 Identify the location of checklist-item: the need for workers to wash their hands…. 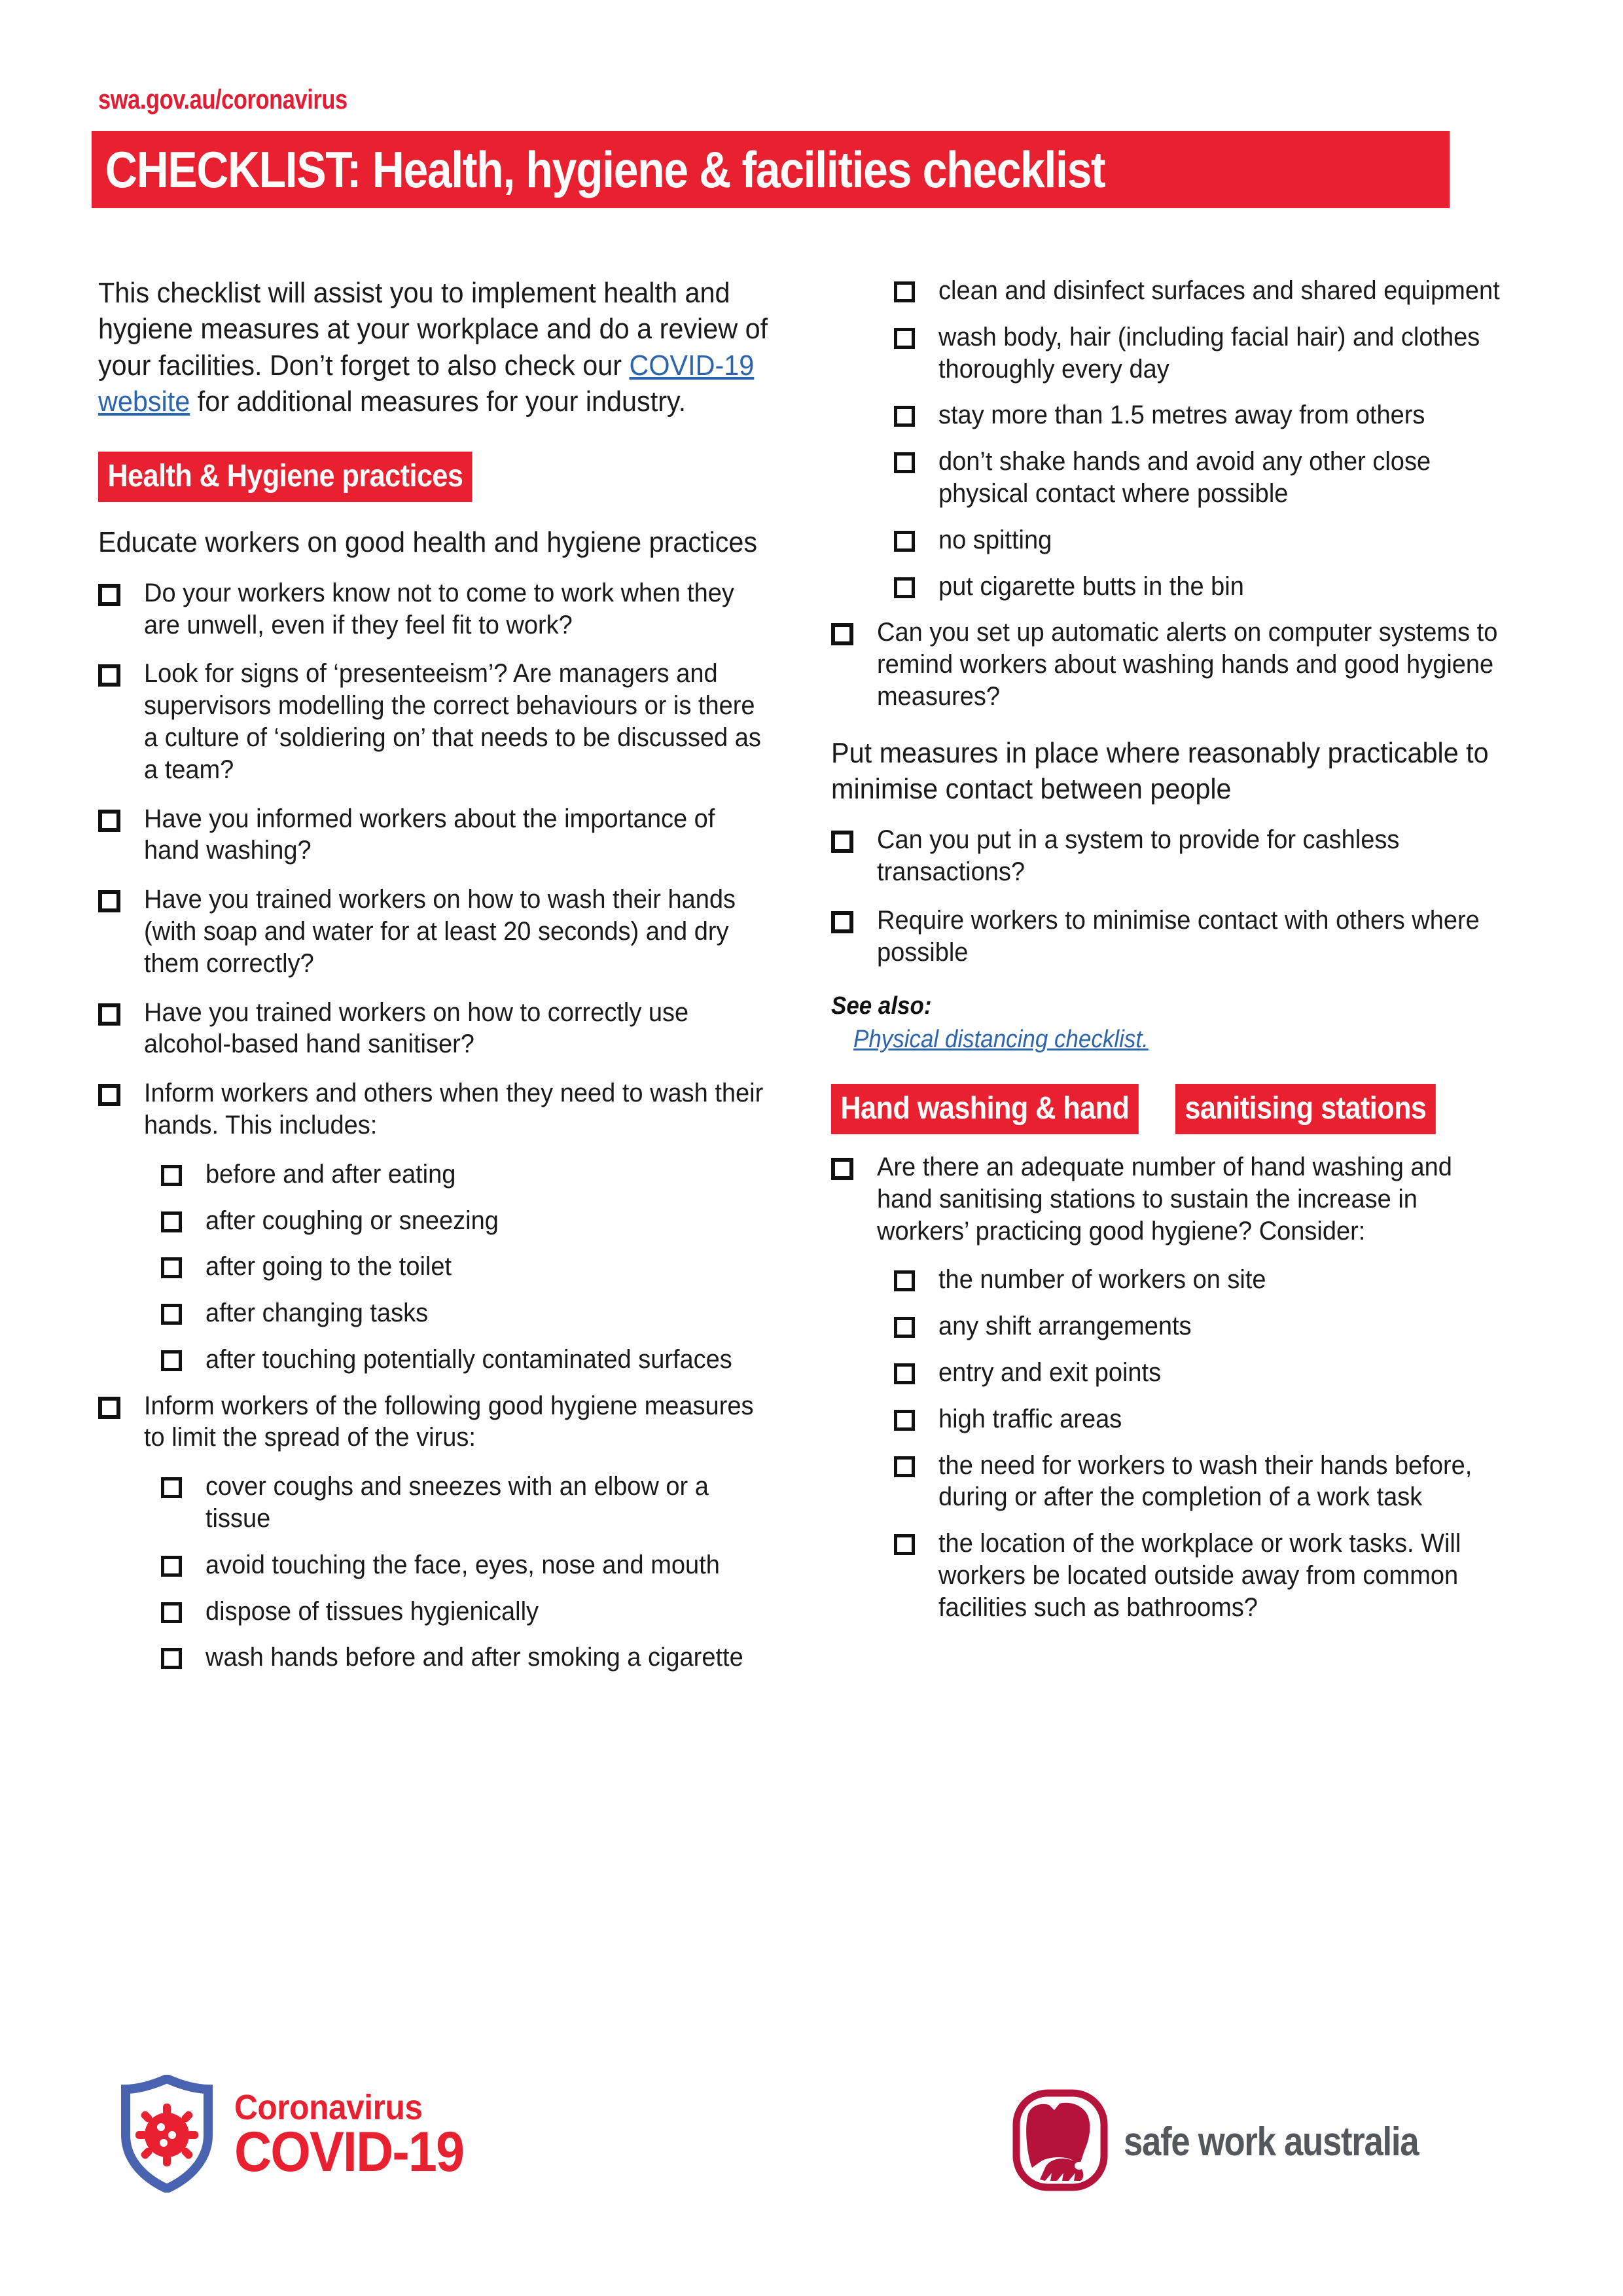
(1214, 1482).